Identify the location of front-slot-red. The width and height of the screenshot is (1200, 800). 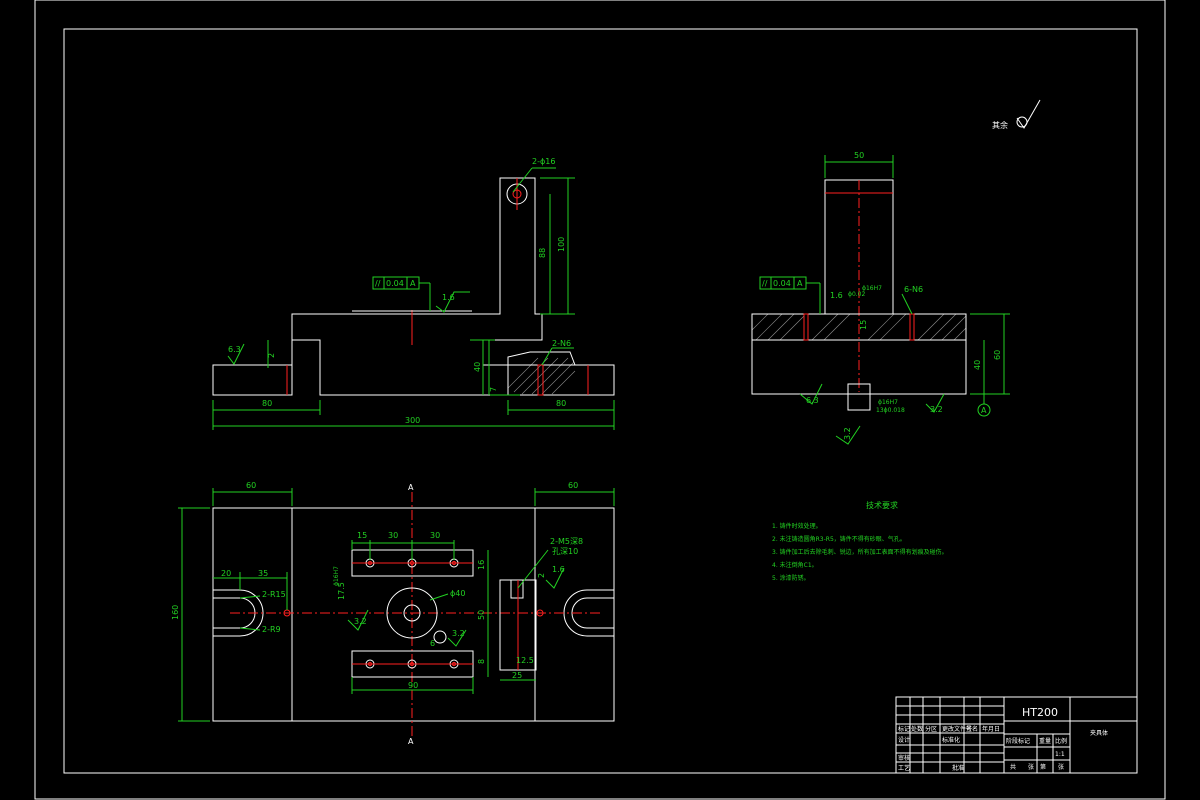
(540, 380).